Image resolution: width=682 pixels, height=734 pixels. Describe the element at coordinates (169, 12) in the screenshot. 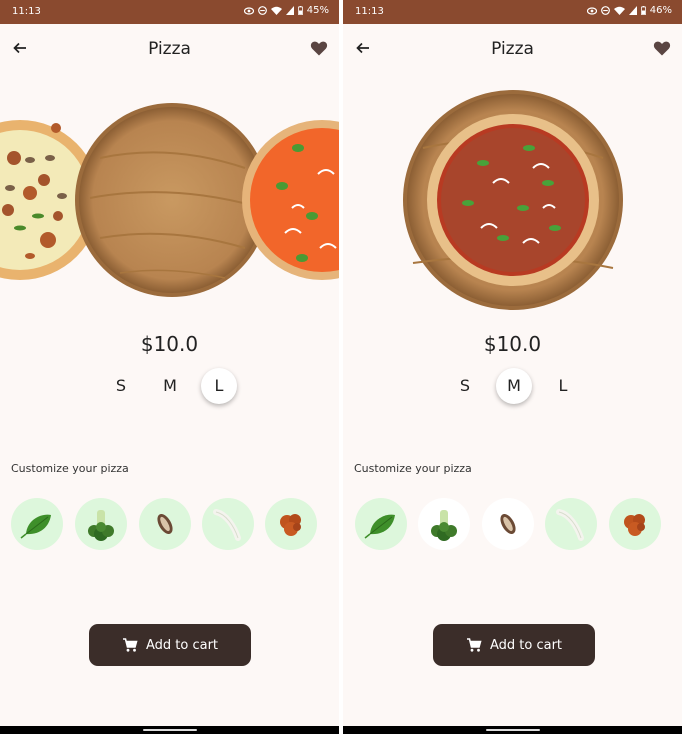

I see `status-bar: 11:13 45%` at that location.